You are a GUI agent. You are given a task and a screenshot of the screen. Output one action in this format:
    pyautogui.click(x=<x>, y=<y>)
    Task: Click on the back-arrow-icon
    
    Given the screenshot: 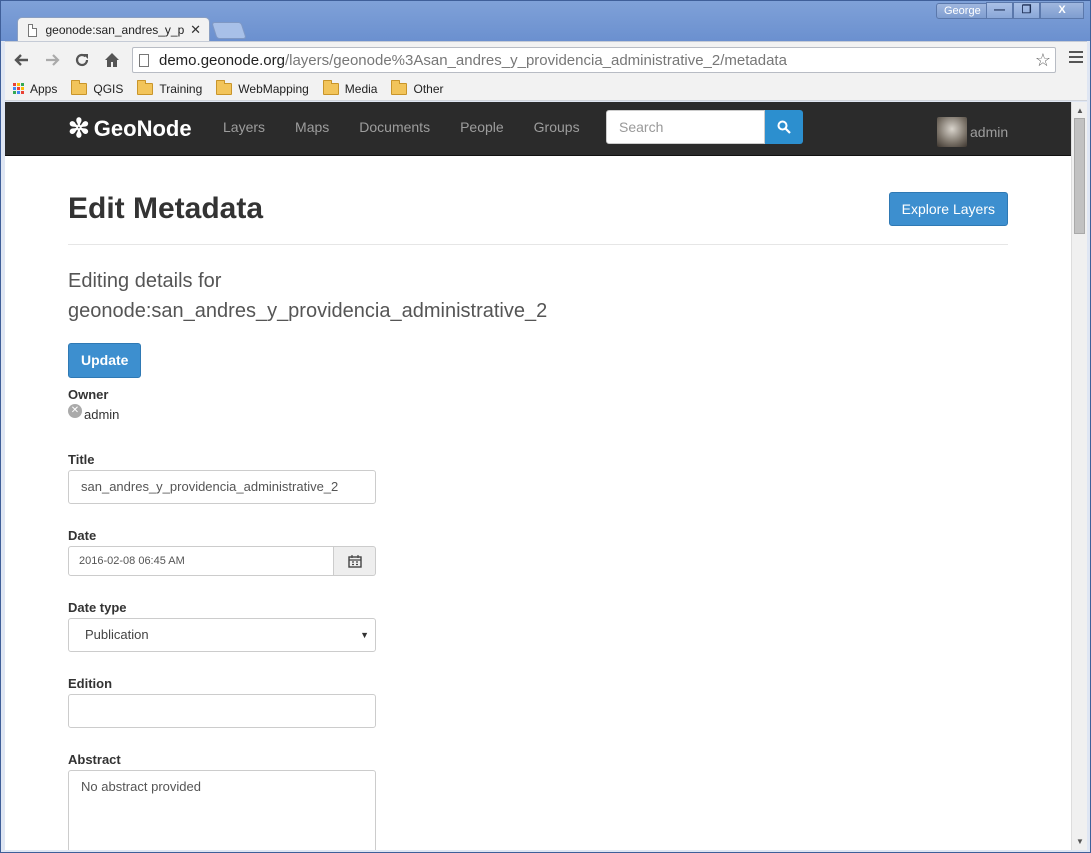 What is the action you would take?
    pyautogui.click(x=22, y=60)
    